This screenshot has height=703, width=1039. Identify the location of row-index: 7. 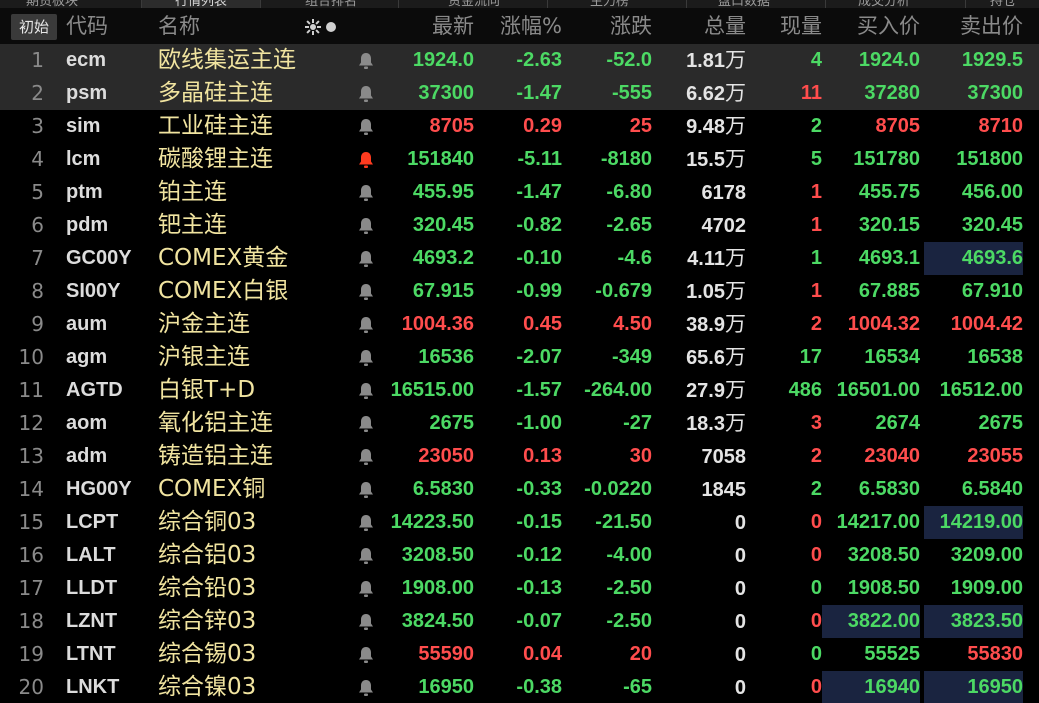
(37, 258).